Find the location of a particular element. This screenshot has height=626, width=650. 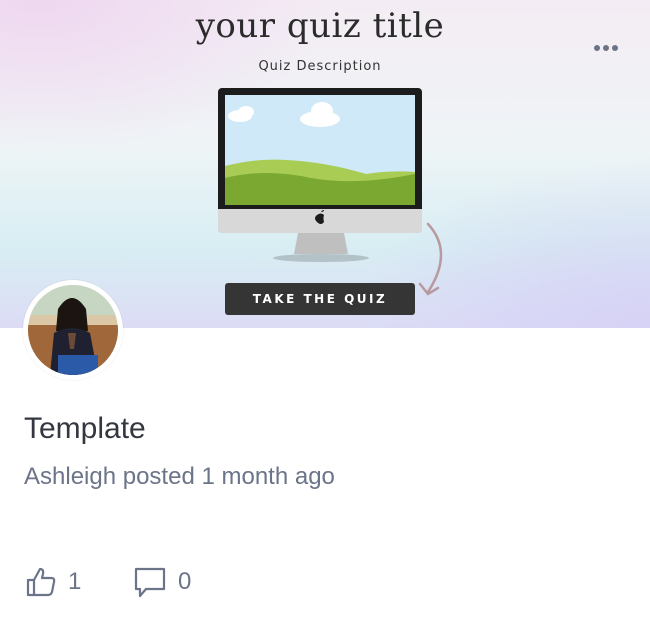

more-options-button is located at coordinates (606, 48).